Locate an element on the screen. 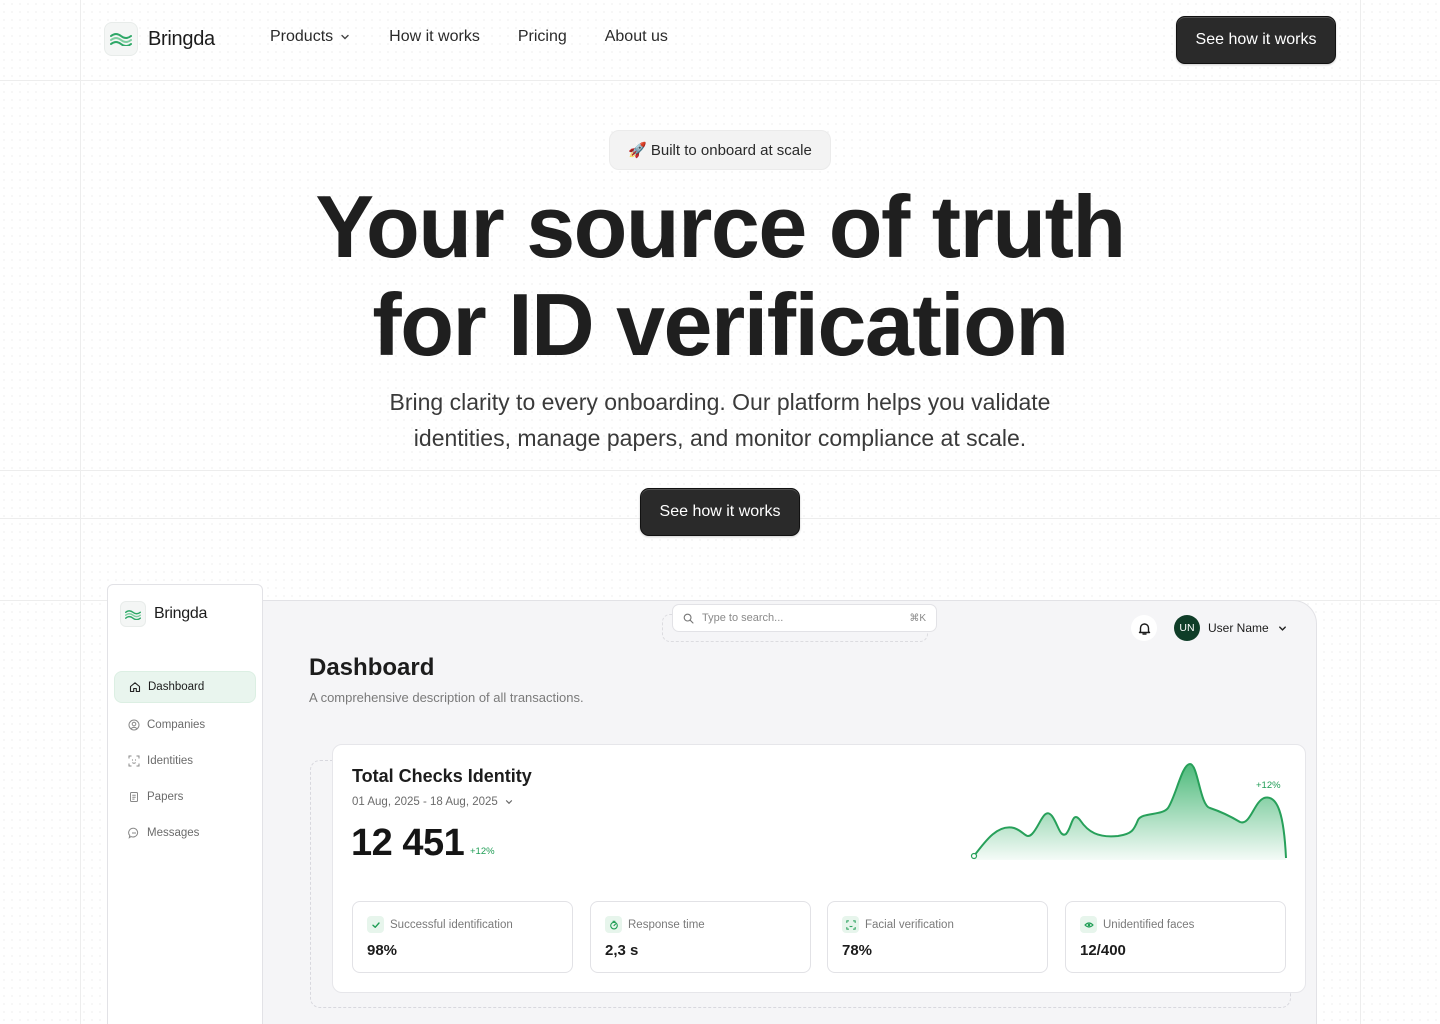 The width and height of the screenshot is (1440, 1024). stat-value: 98% is located at coordinates (382, 950).